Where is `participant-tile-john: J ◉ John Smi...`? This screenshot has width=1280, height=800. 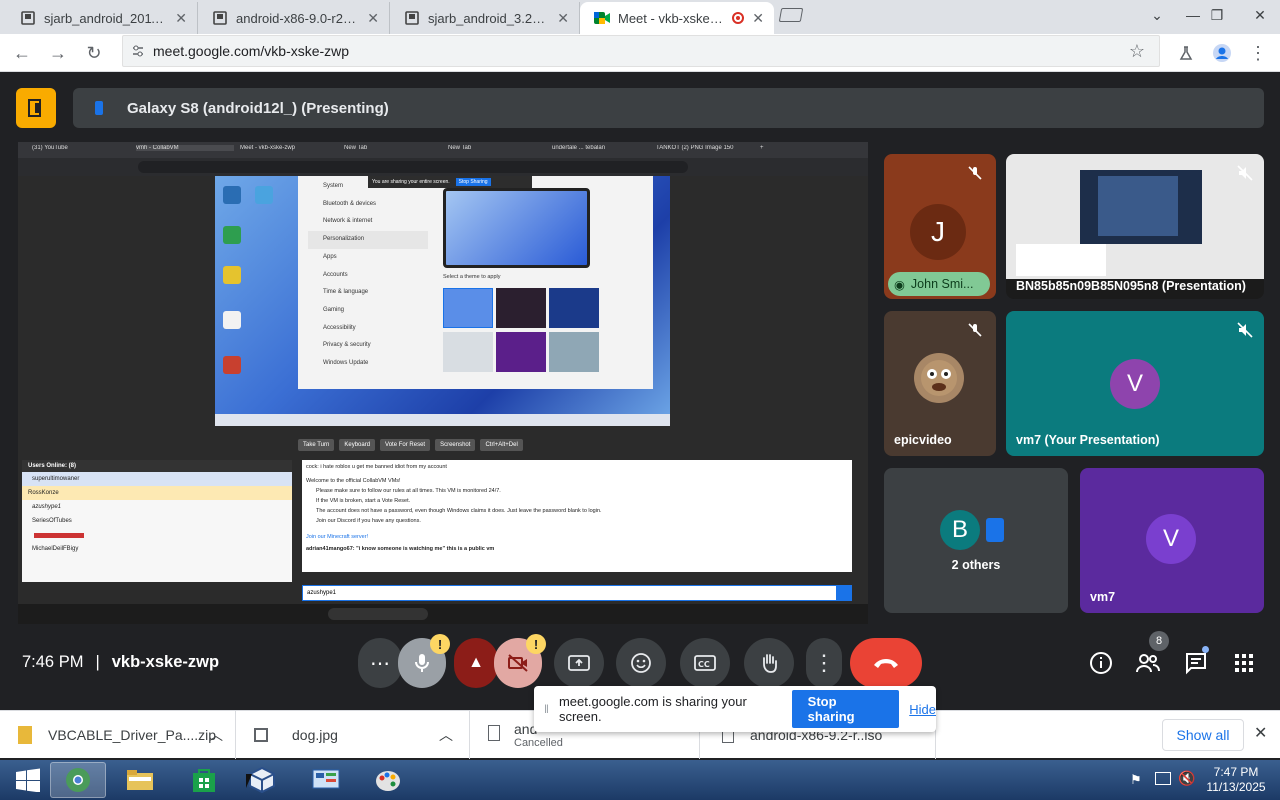 participant-tile-john: J ◉ John Smi... is located at coordinates (940, 226).